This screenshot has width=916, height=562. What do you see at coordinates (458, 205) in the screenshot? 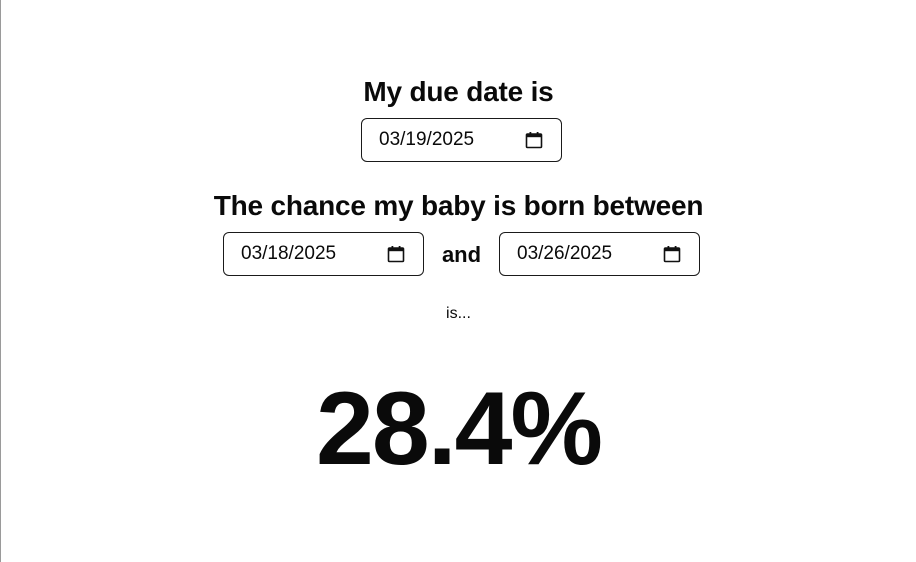
I see `range-heading: The chance my baby is born between` at bounding box center [458, 205].